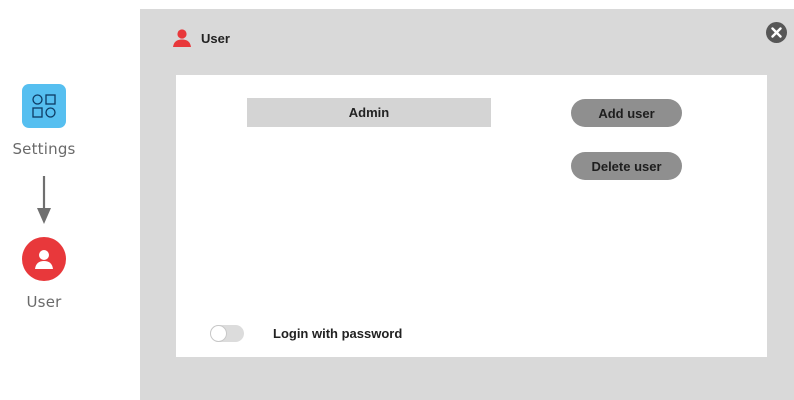  Describe the element at coordinates (44, 106) in the screenshot. I see `settings-grid-icon` at that location.